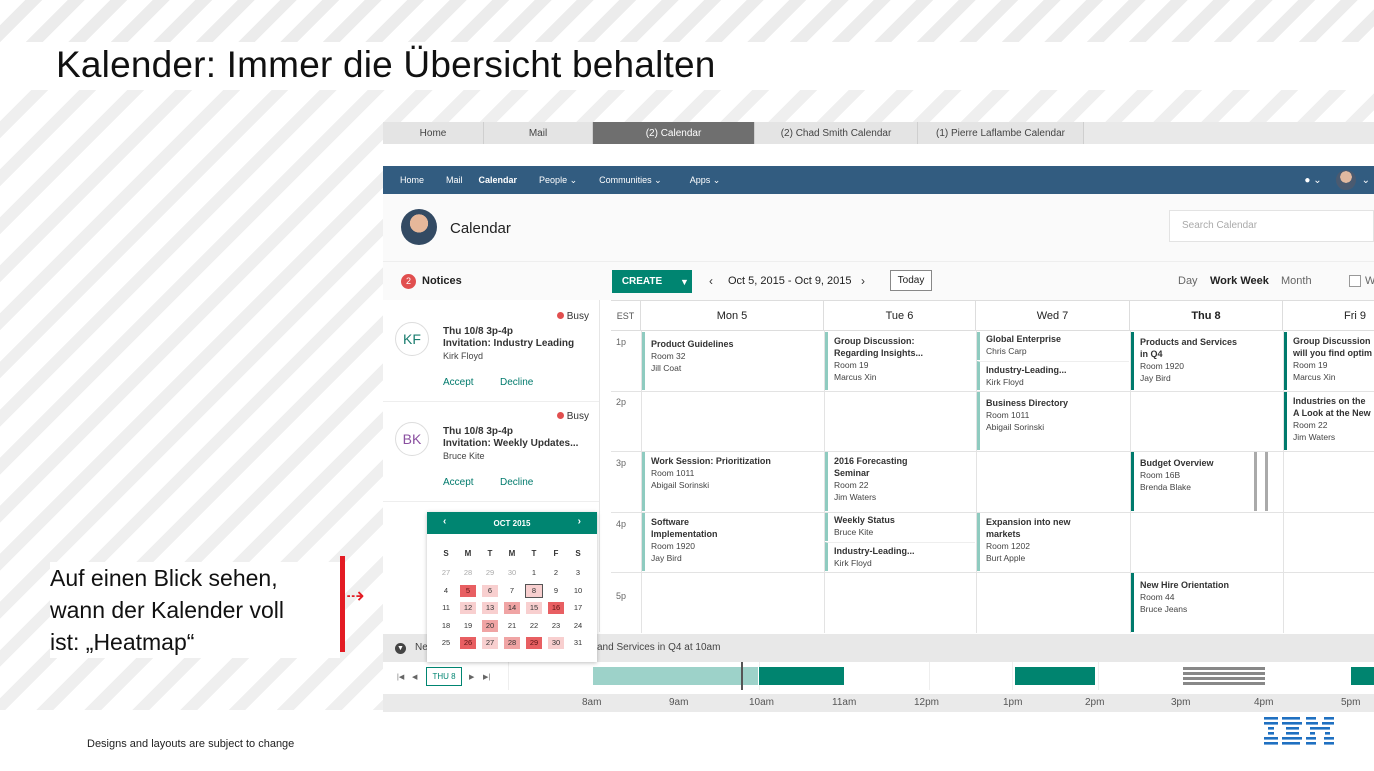  I want to click on nav-home: Home, so click(412, 180).